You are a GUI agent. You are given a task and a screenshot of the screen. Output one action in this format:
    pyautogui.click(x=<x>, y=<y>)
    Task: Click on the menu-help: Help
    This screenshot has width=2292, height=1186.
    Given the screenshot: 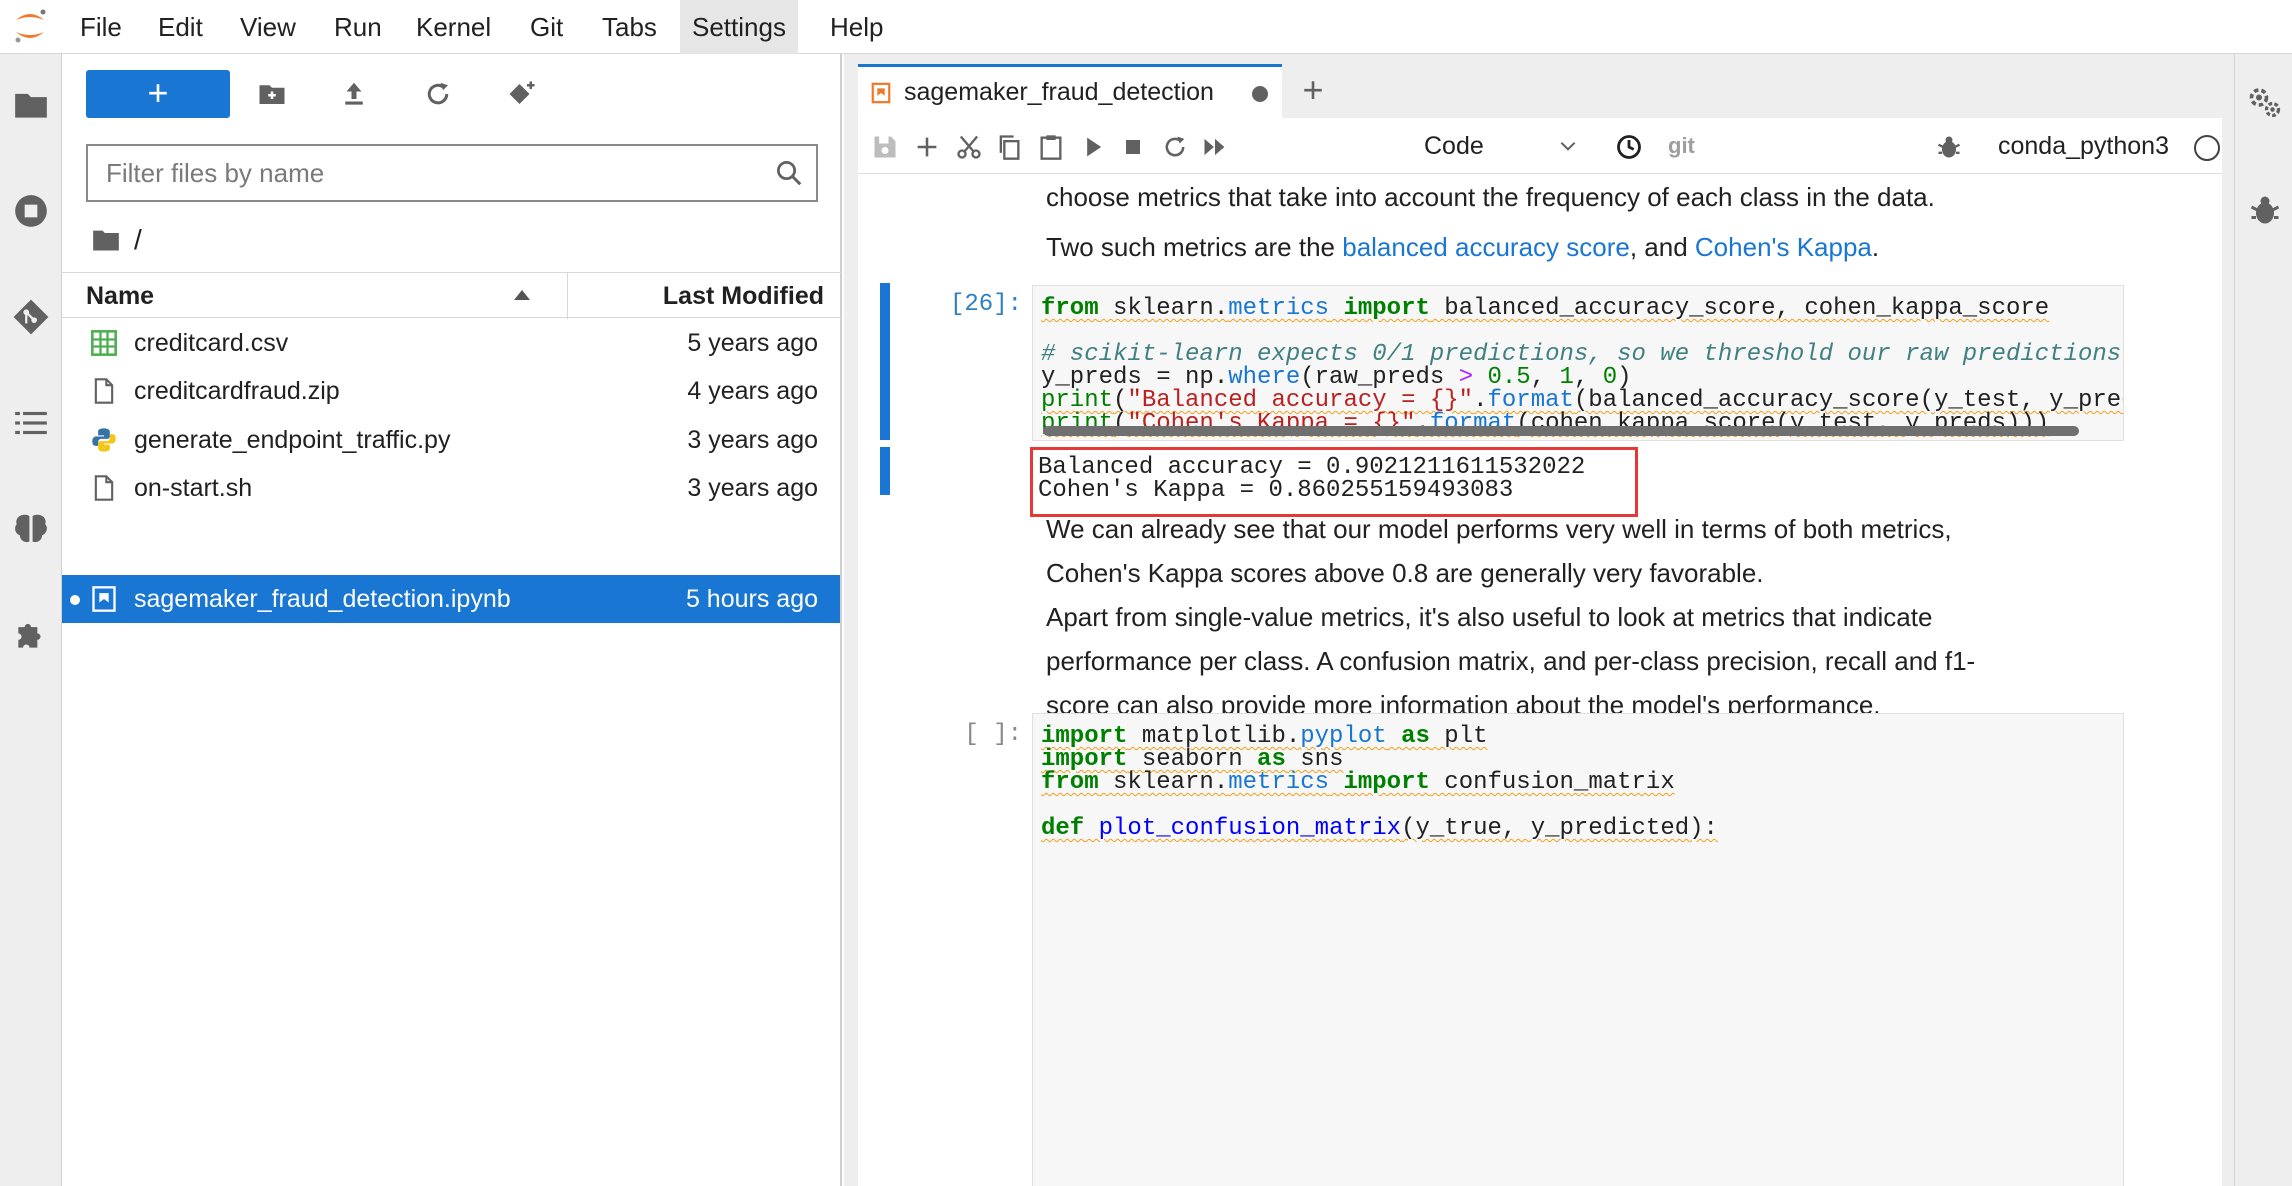 What is the action you would take?
    pyautogui.click(x=856, y=27)
    